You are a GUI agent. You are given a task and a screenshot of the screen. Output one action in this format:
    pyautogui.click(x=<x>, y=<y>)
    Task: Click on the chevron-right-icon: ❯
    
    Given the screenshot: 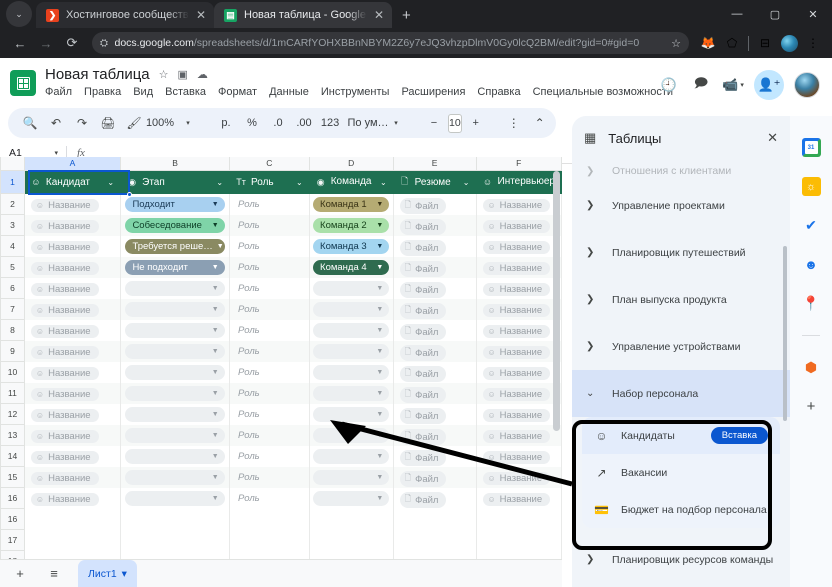 What is the action you would take?
    pyautogui.click(x=592, y=252)
    